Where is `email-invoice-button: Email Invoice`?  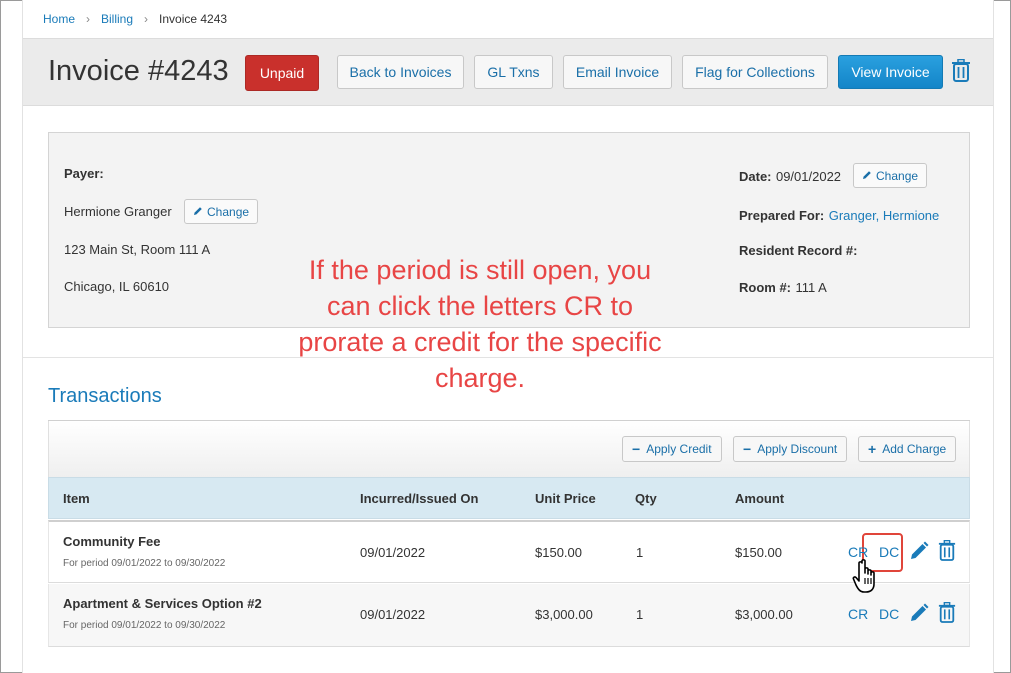 email-invoice-button: Email Invoice is located at coordinates (617, 72).